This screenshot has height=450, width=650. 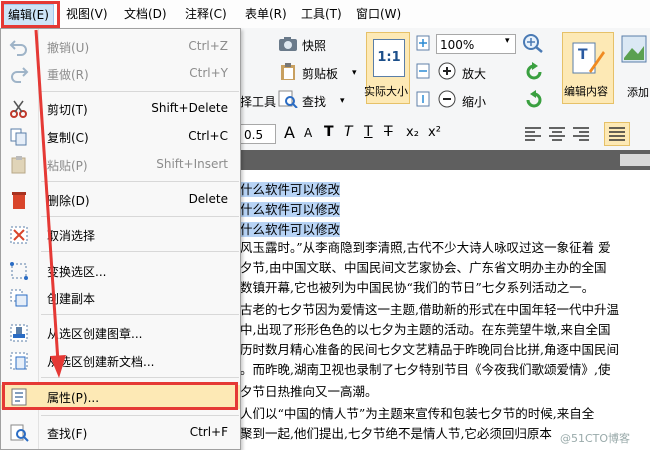 What do you see at coordinates (423, 43) in the screenshot?
I see `fit-page-icon` at bounding box center [423, 43].